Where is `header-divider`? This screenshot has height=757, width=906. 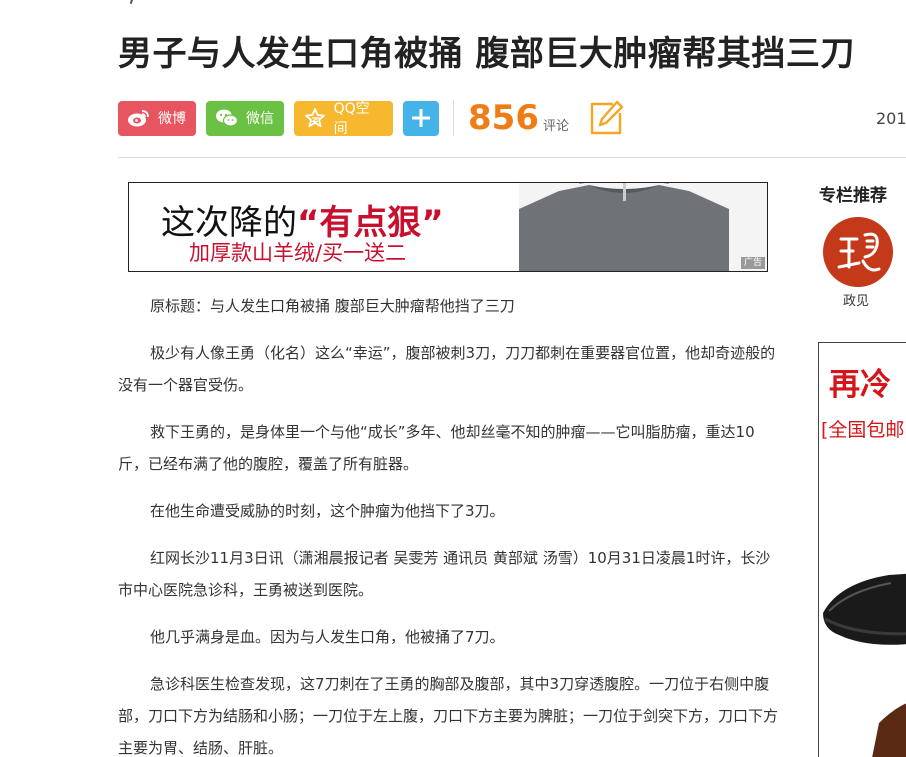 header-divider is located at coordinates (512, 157).